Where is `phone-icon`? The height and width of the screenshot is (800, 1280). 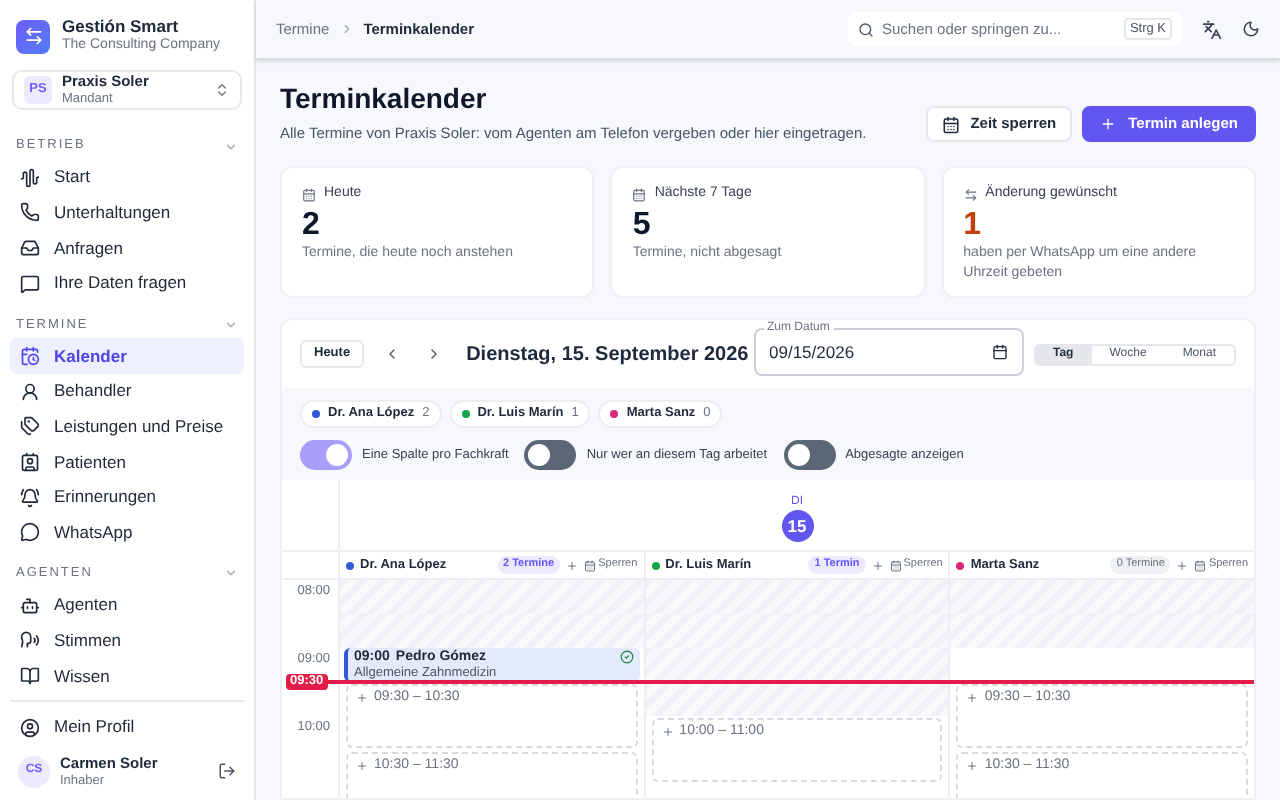 phone-icon is located at coordinates (30, 212).